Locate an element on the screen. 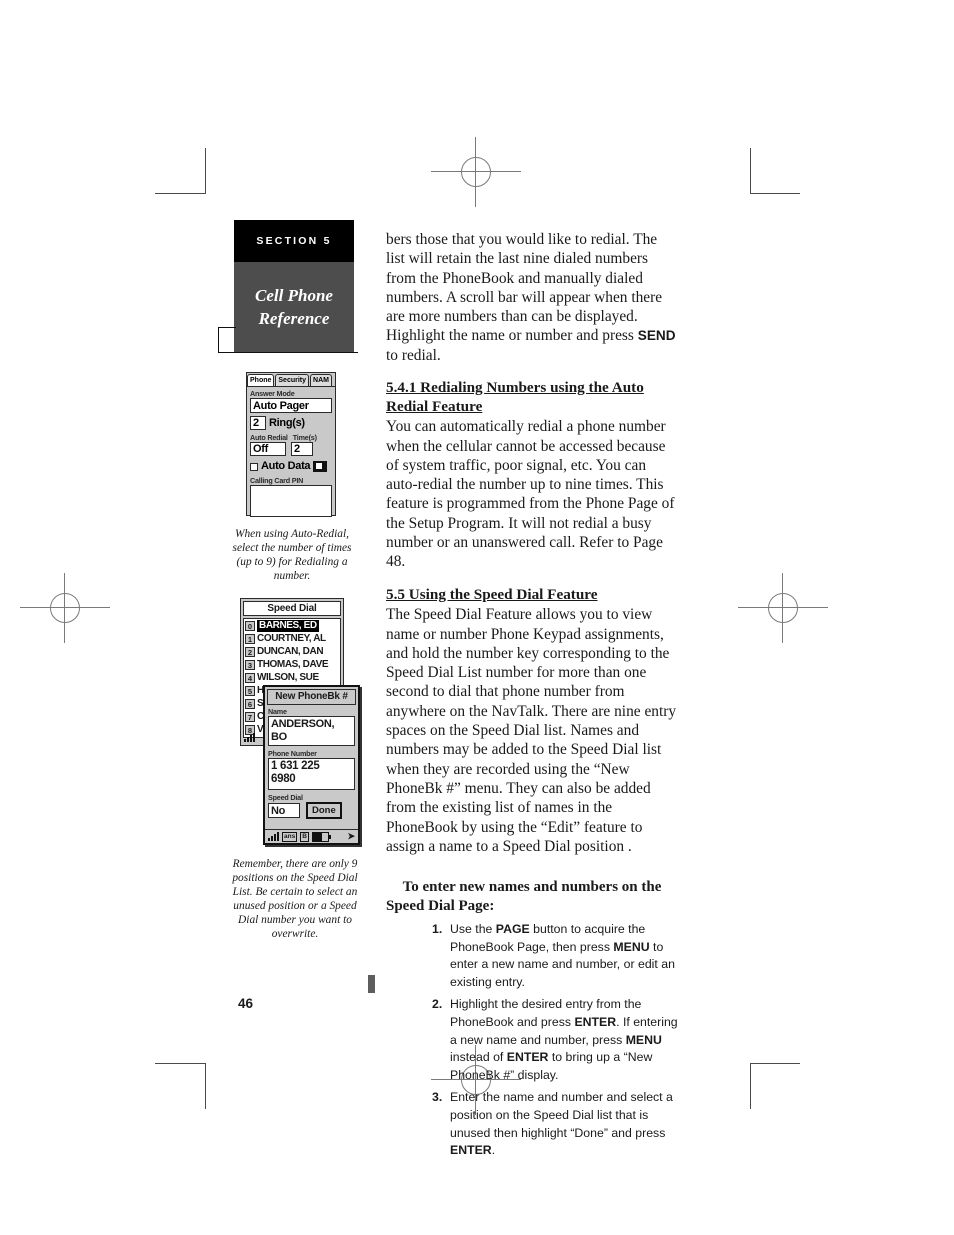  speed-dial-index: 6 is located at coordinates (250, 703).